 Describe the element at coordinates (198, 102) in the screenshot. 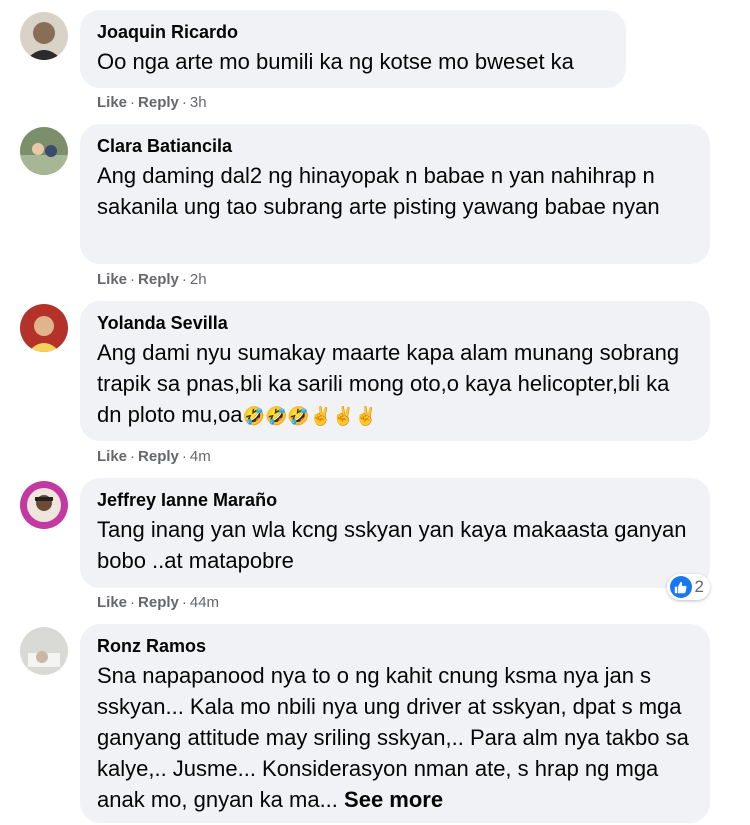

I see `comment-timestamp: 3h` at that location.